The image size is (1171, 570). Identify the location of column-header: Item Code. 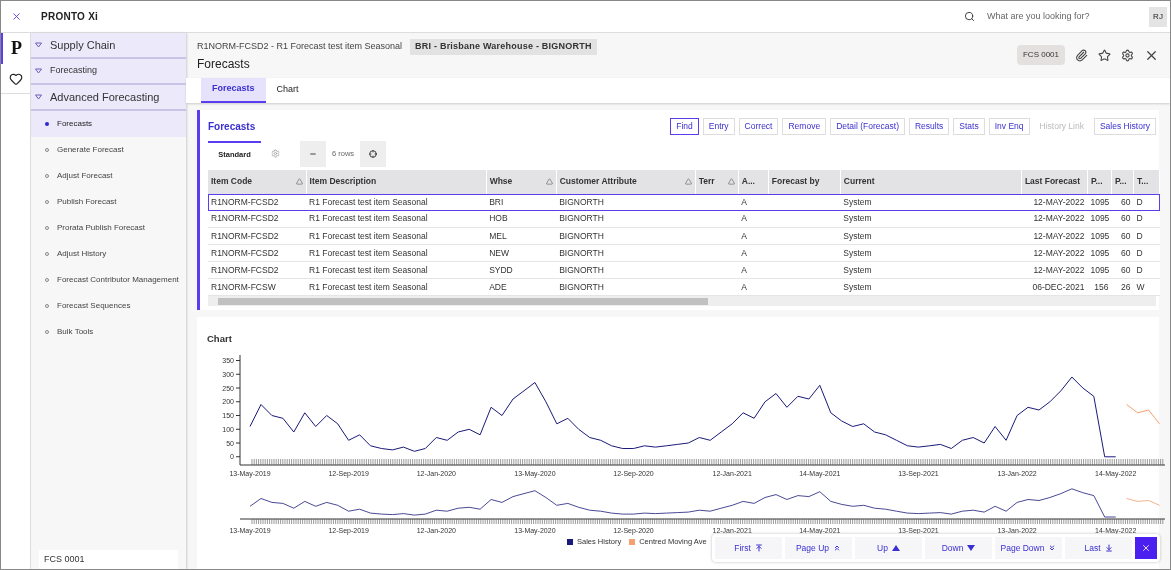
(257, 181).